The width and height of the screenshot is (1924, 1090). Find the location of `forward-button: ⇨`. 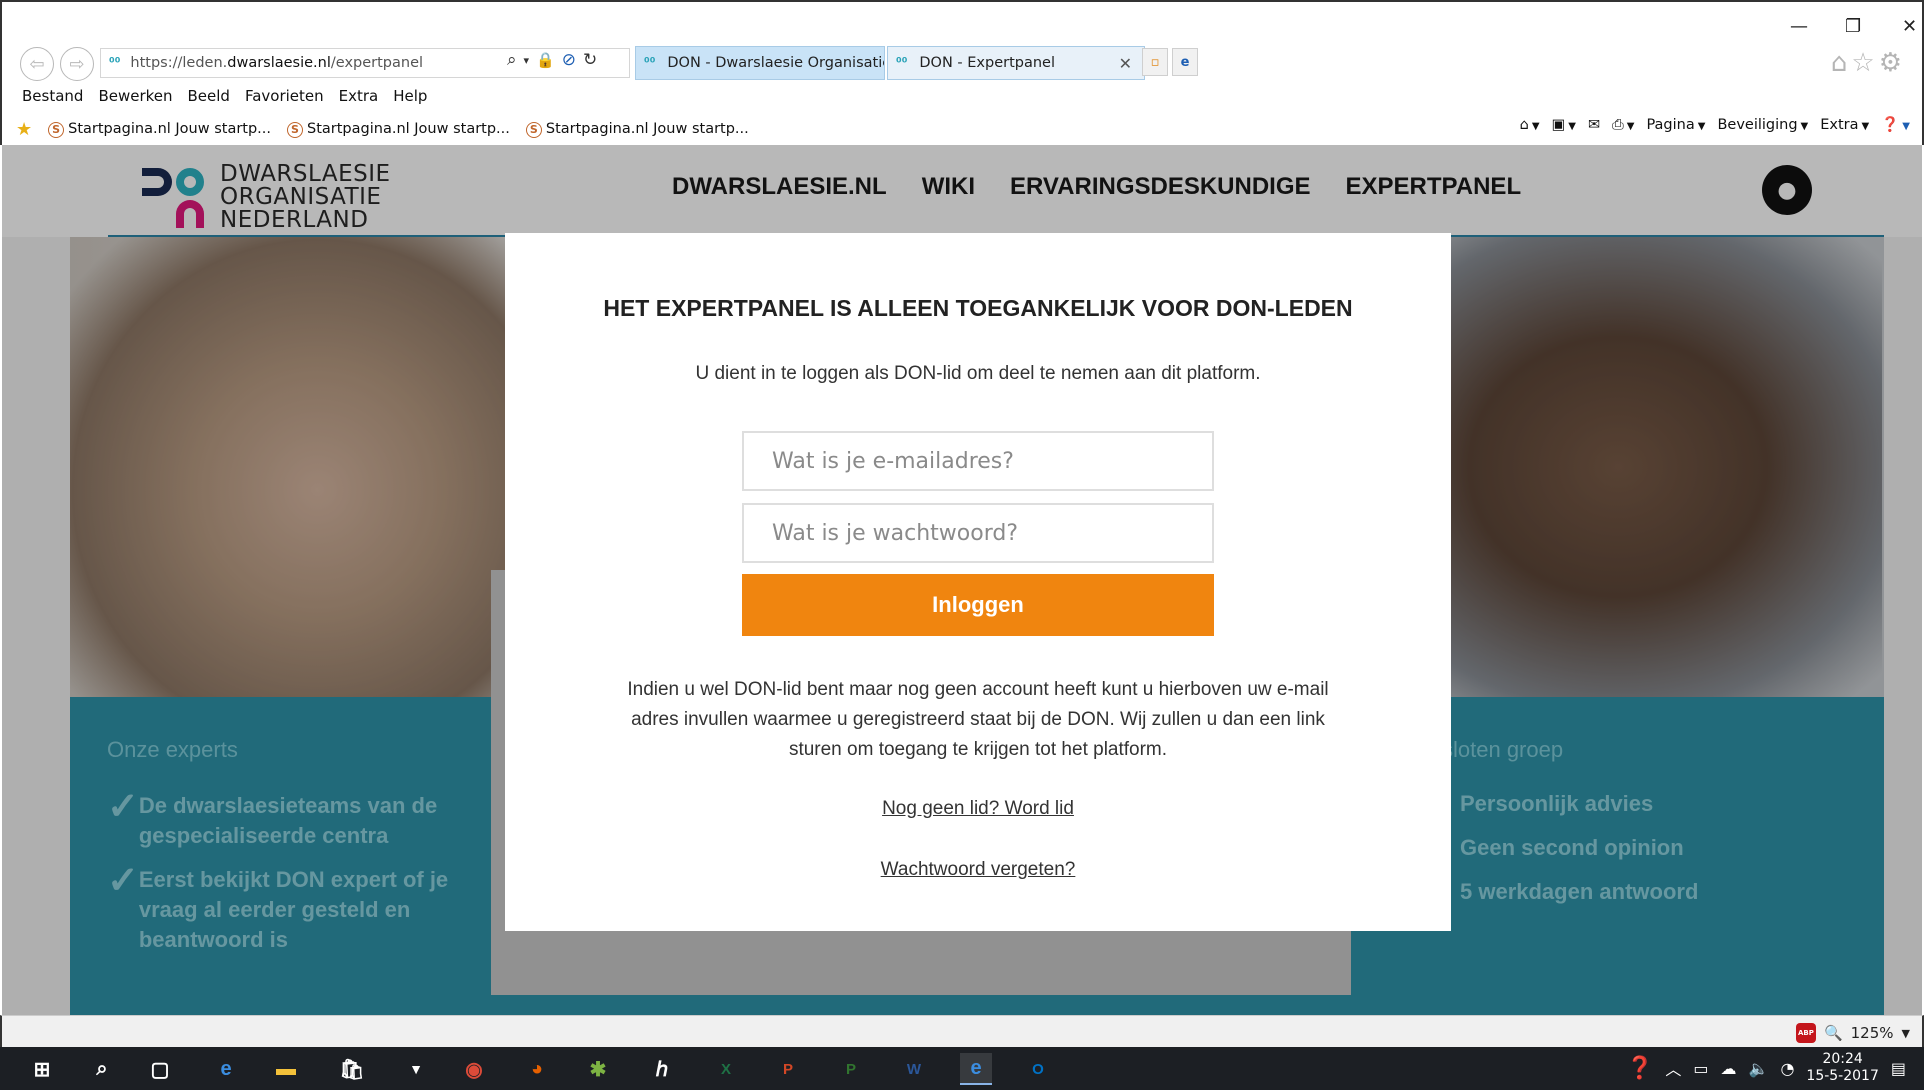

forward-button: ⇨ is located at coordinates (77, 64).